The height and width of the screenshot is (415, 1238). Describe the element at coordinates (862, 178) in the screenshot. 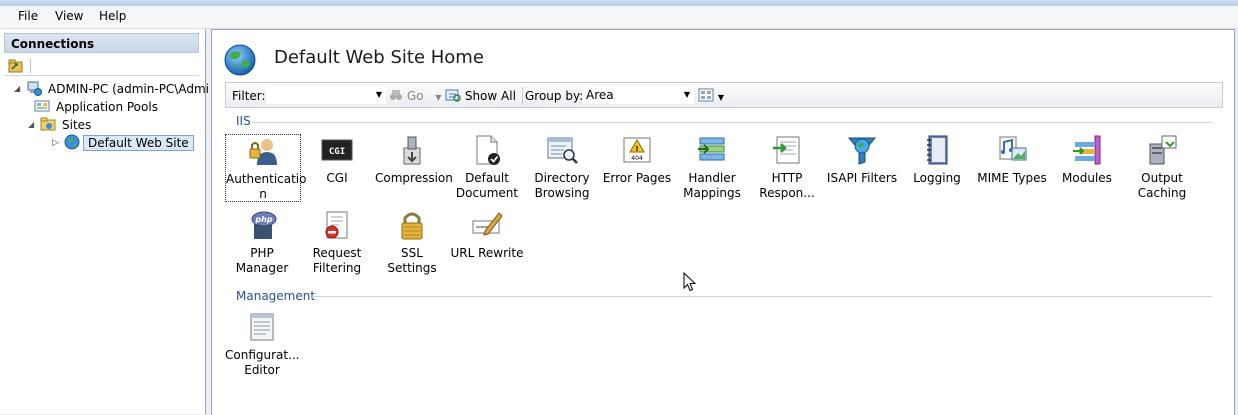

I see `feature-label: ISAPI Filters` at that location.